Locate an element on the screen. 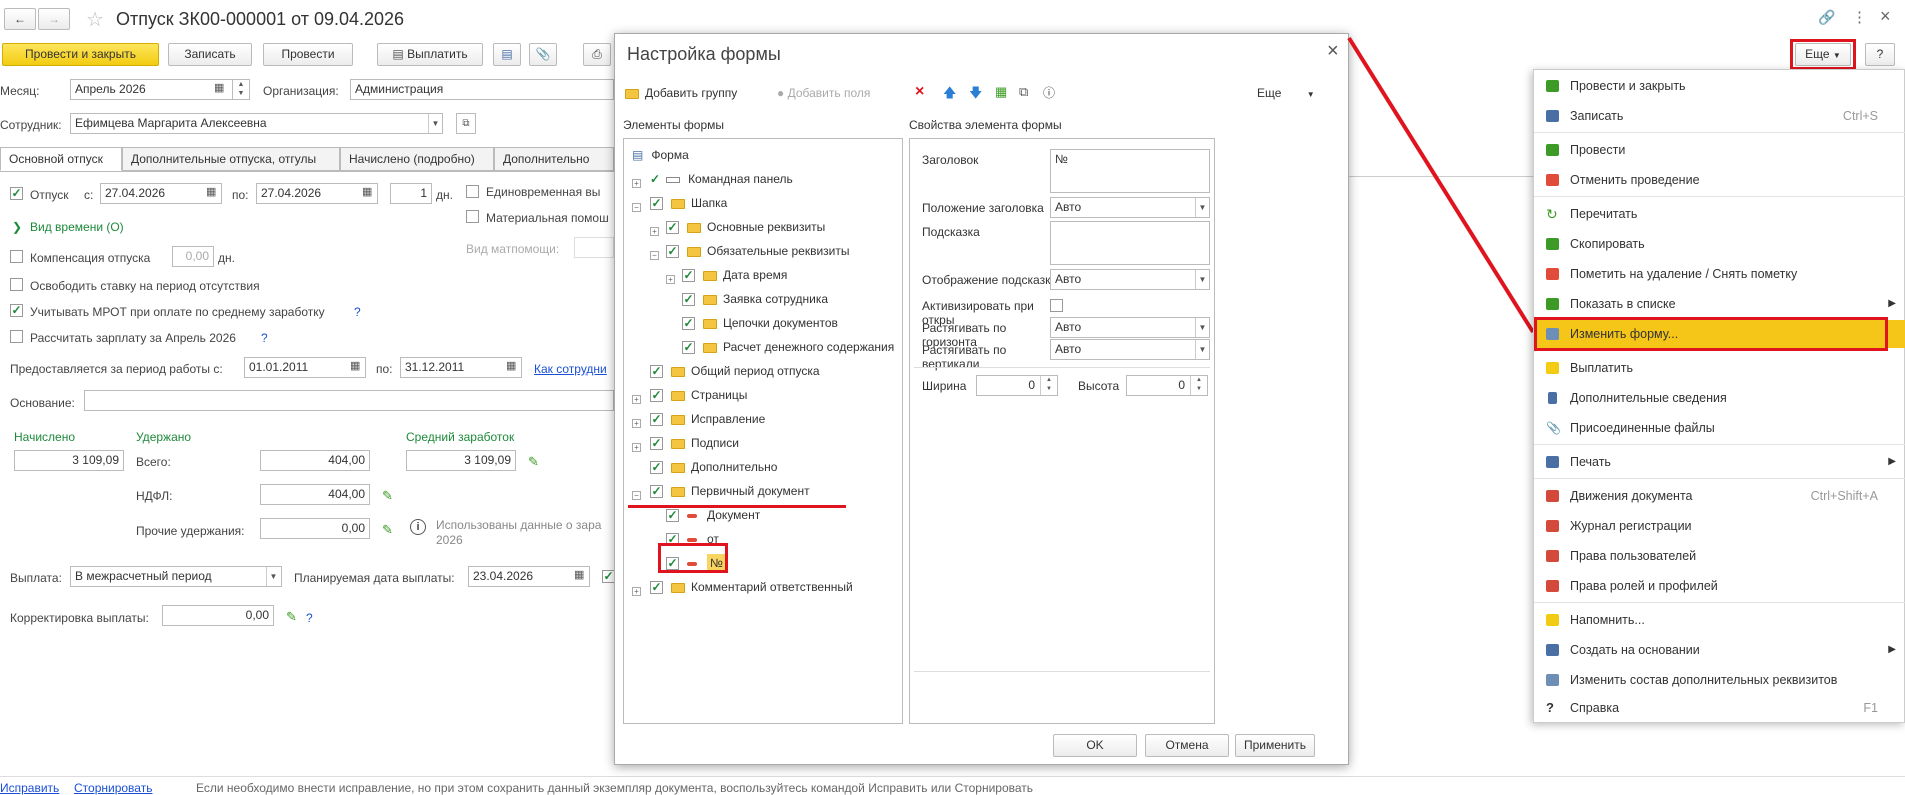 The height and width of the screenshot is (795, 1905). menu-item-create-based-on: Создать на основании ▶ is located at coordinates (1719, 650).